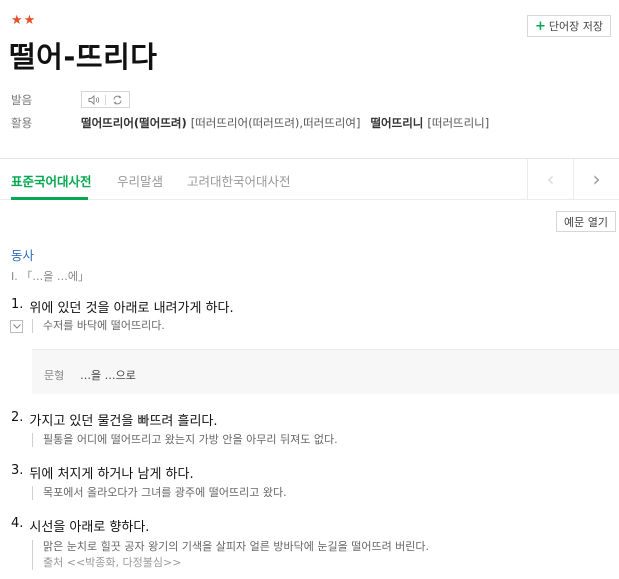 The image size is (619, 579). What do you see at coordinates (325, 371) in the screenshot?
I see `grammar-pattern-box: 문형 …을 …으로` at bounding box center [325, 371].